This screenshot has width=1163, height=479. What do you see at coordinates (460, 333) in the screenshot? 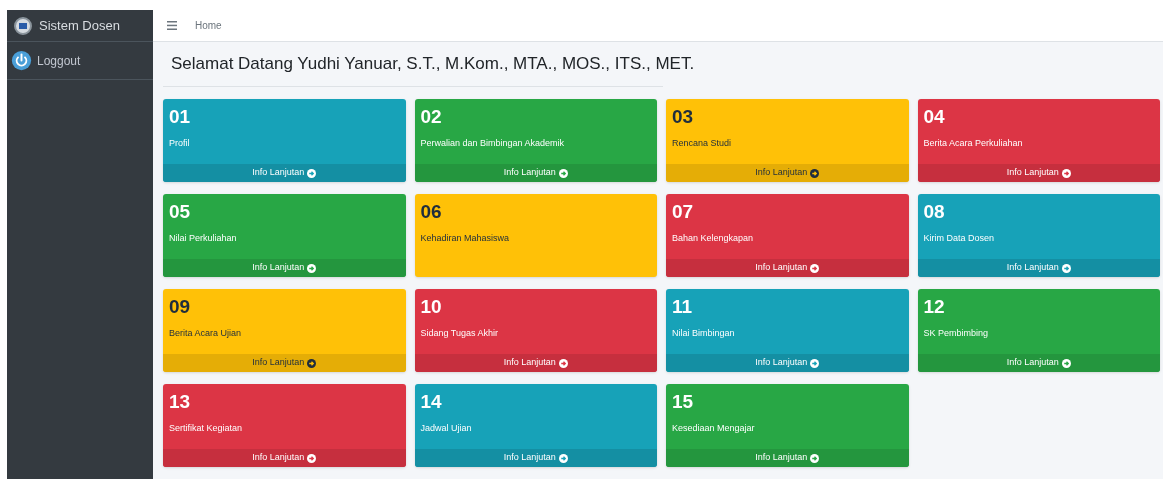
I see `card-label: Sidang Tugas Akhir` at bounding box center [460, 333].